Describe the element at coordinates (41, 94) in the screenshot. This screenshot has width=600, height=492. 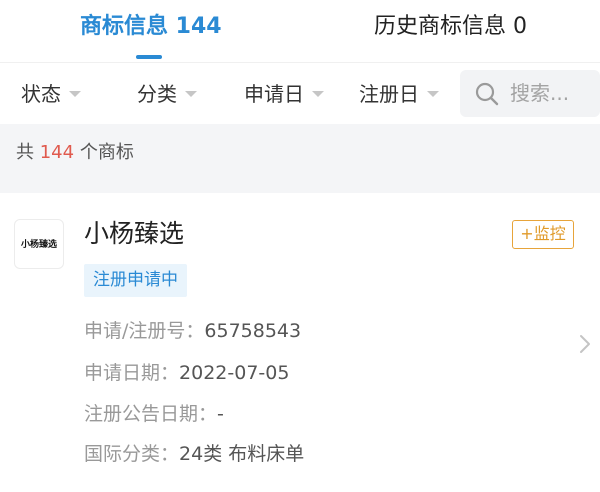
I see `filter-status-label: 状态` at that location.